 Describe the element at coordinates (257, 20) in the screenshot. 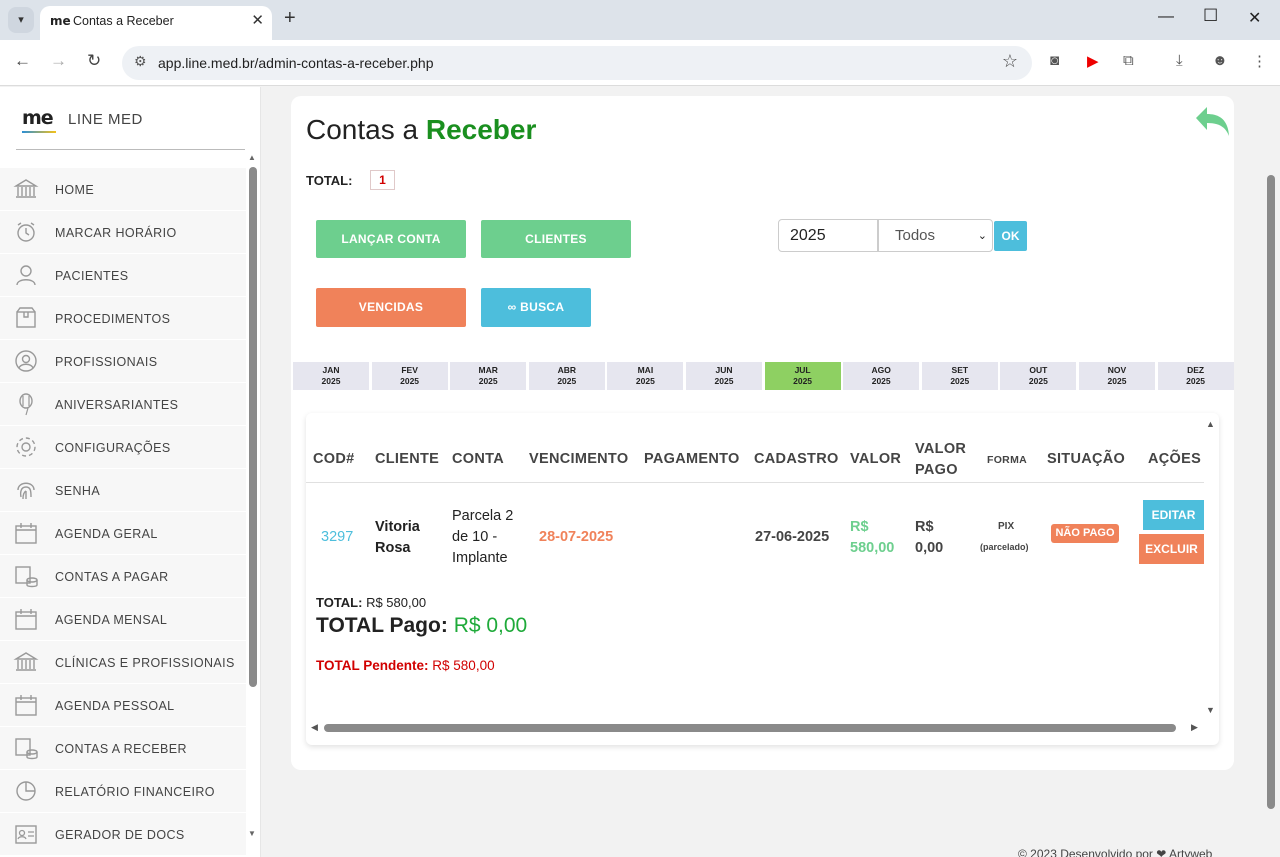

I see `close-icon: ✕` at that location.